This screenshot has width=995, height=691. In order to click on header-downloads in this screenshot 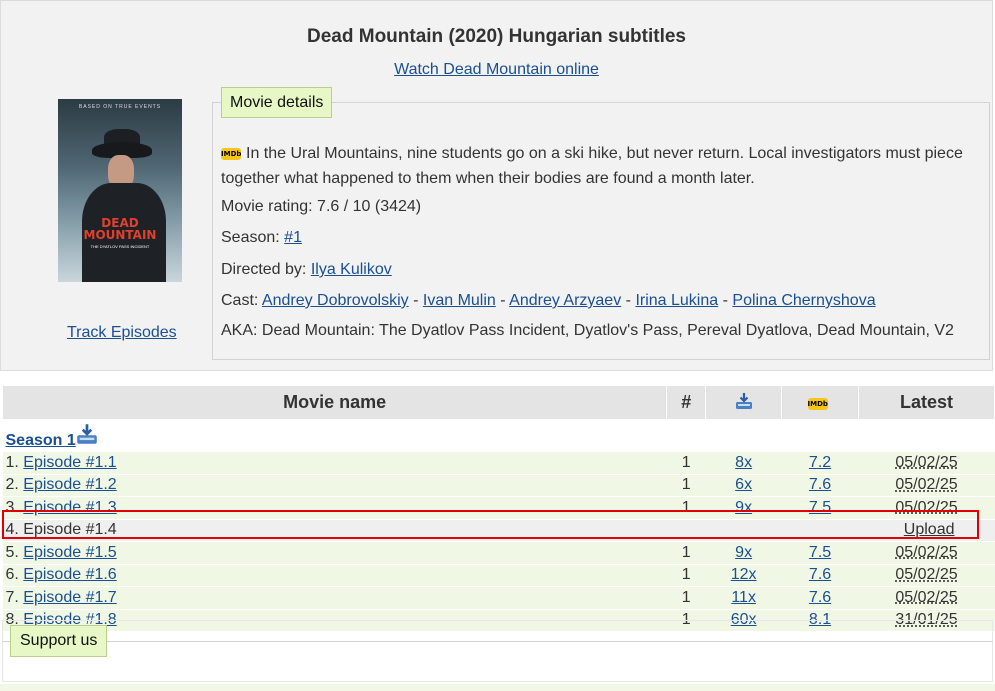, I will do `click(744, 402)`.